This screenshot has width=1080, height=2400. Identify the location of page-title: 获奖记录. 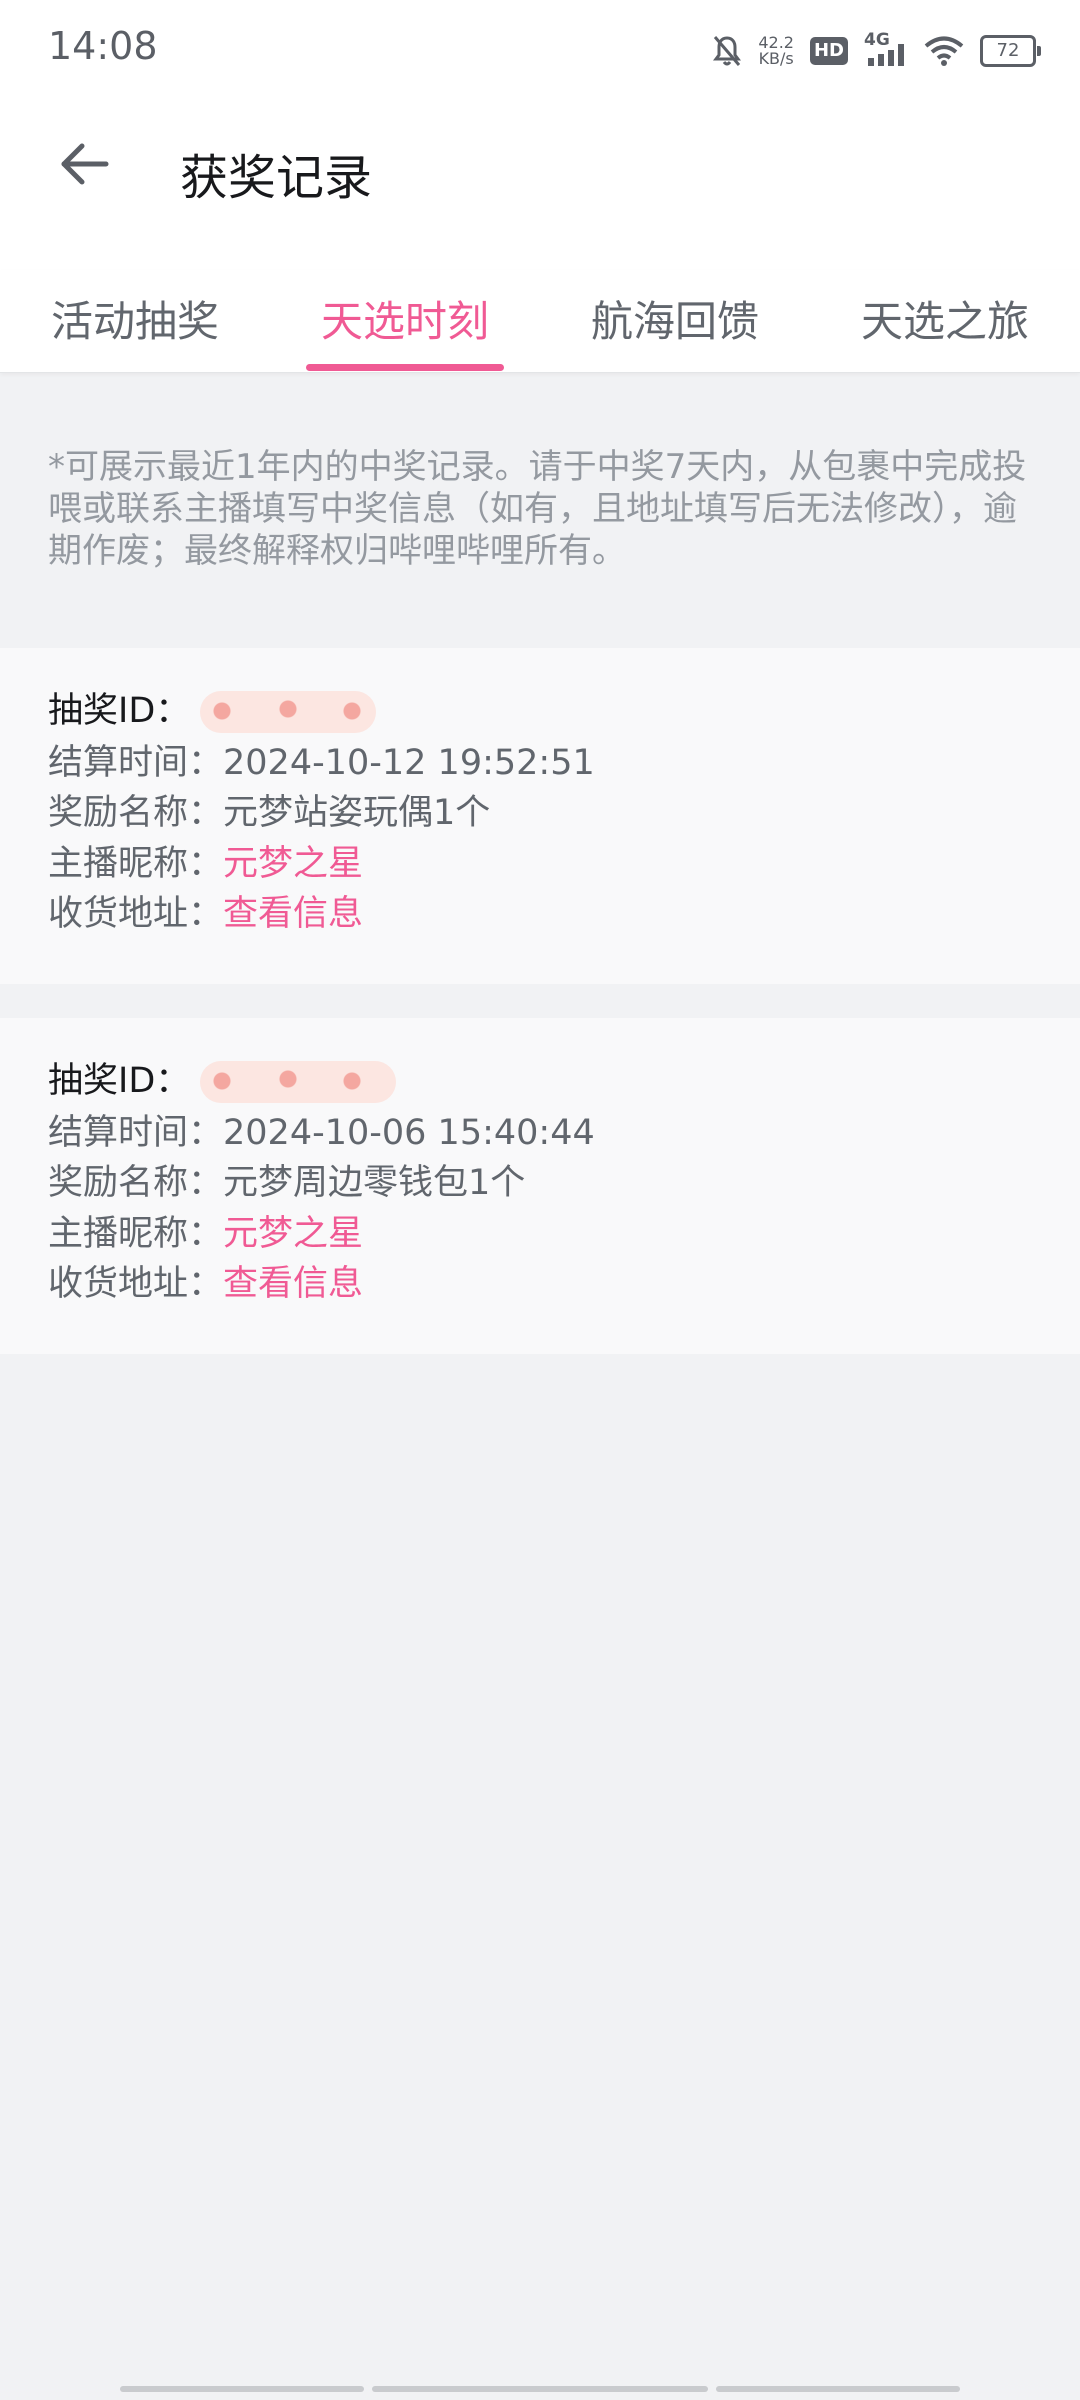
(276, 178).